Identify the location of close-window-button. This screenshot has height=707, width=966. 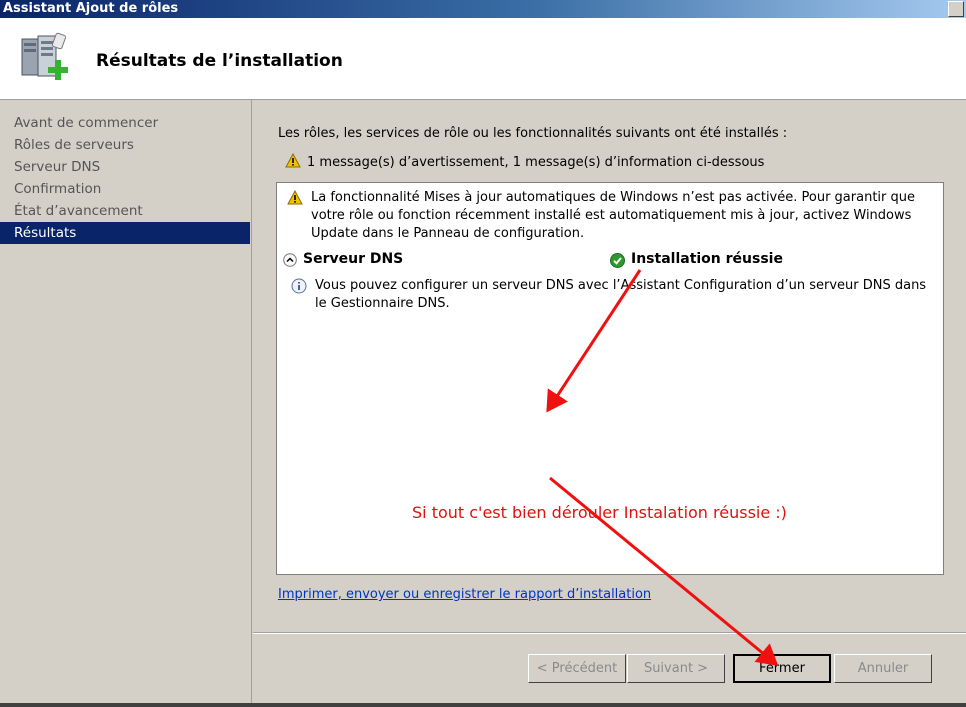
(956, 9).